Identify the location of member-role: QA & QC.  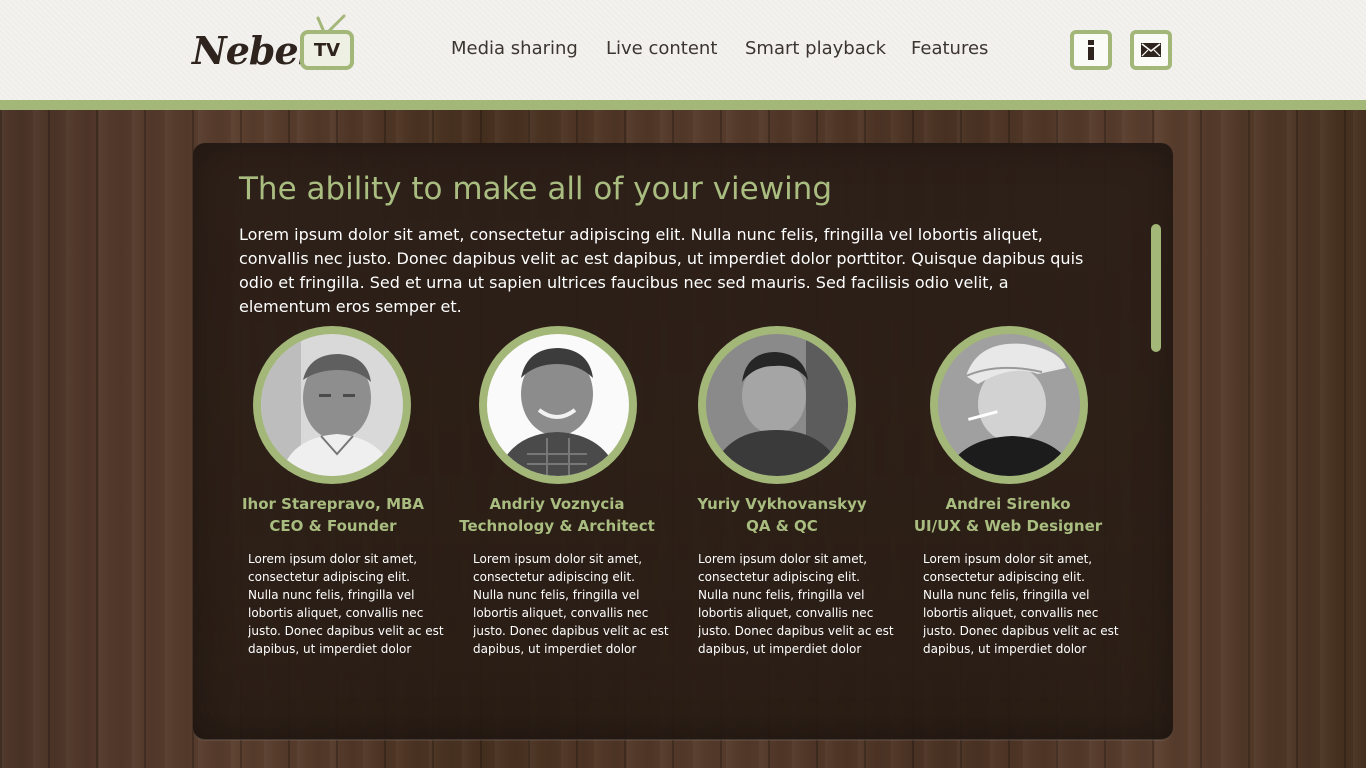
(782, 526).